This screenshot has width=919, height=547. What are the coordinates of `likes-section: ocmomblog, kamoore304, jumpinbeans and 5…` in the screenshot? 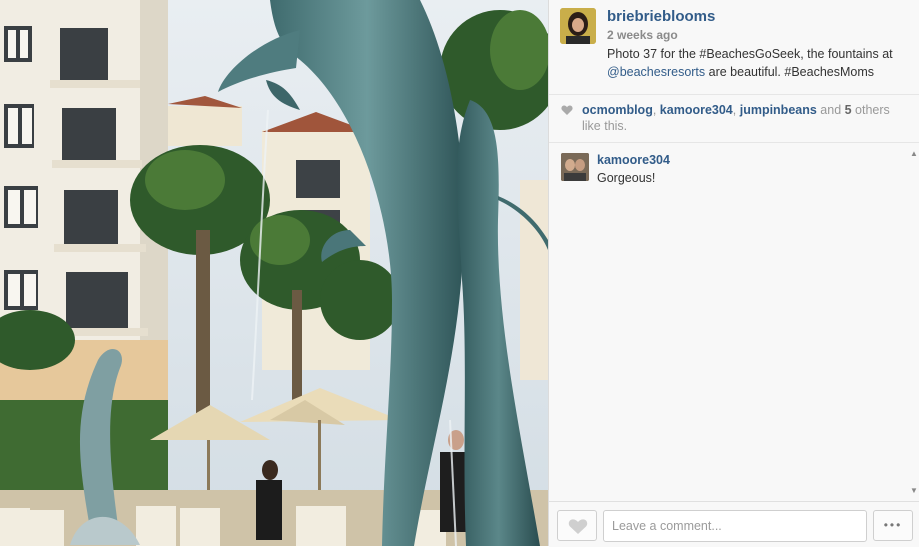 It's located at (734, 118).